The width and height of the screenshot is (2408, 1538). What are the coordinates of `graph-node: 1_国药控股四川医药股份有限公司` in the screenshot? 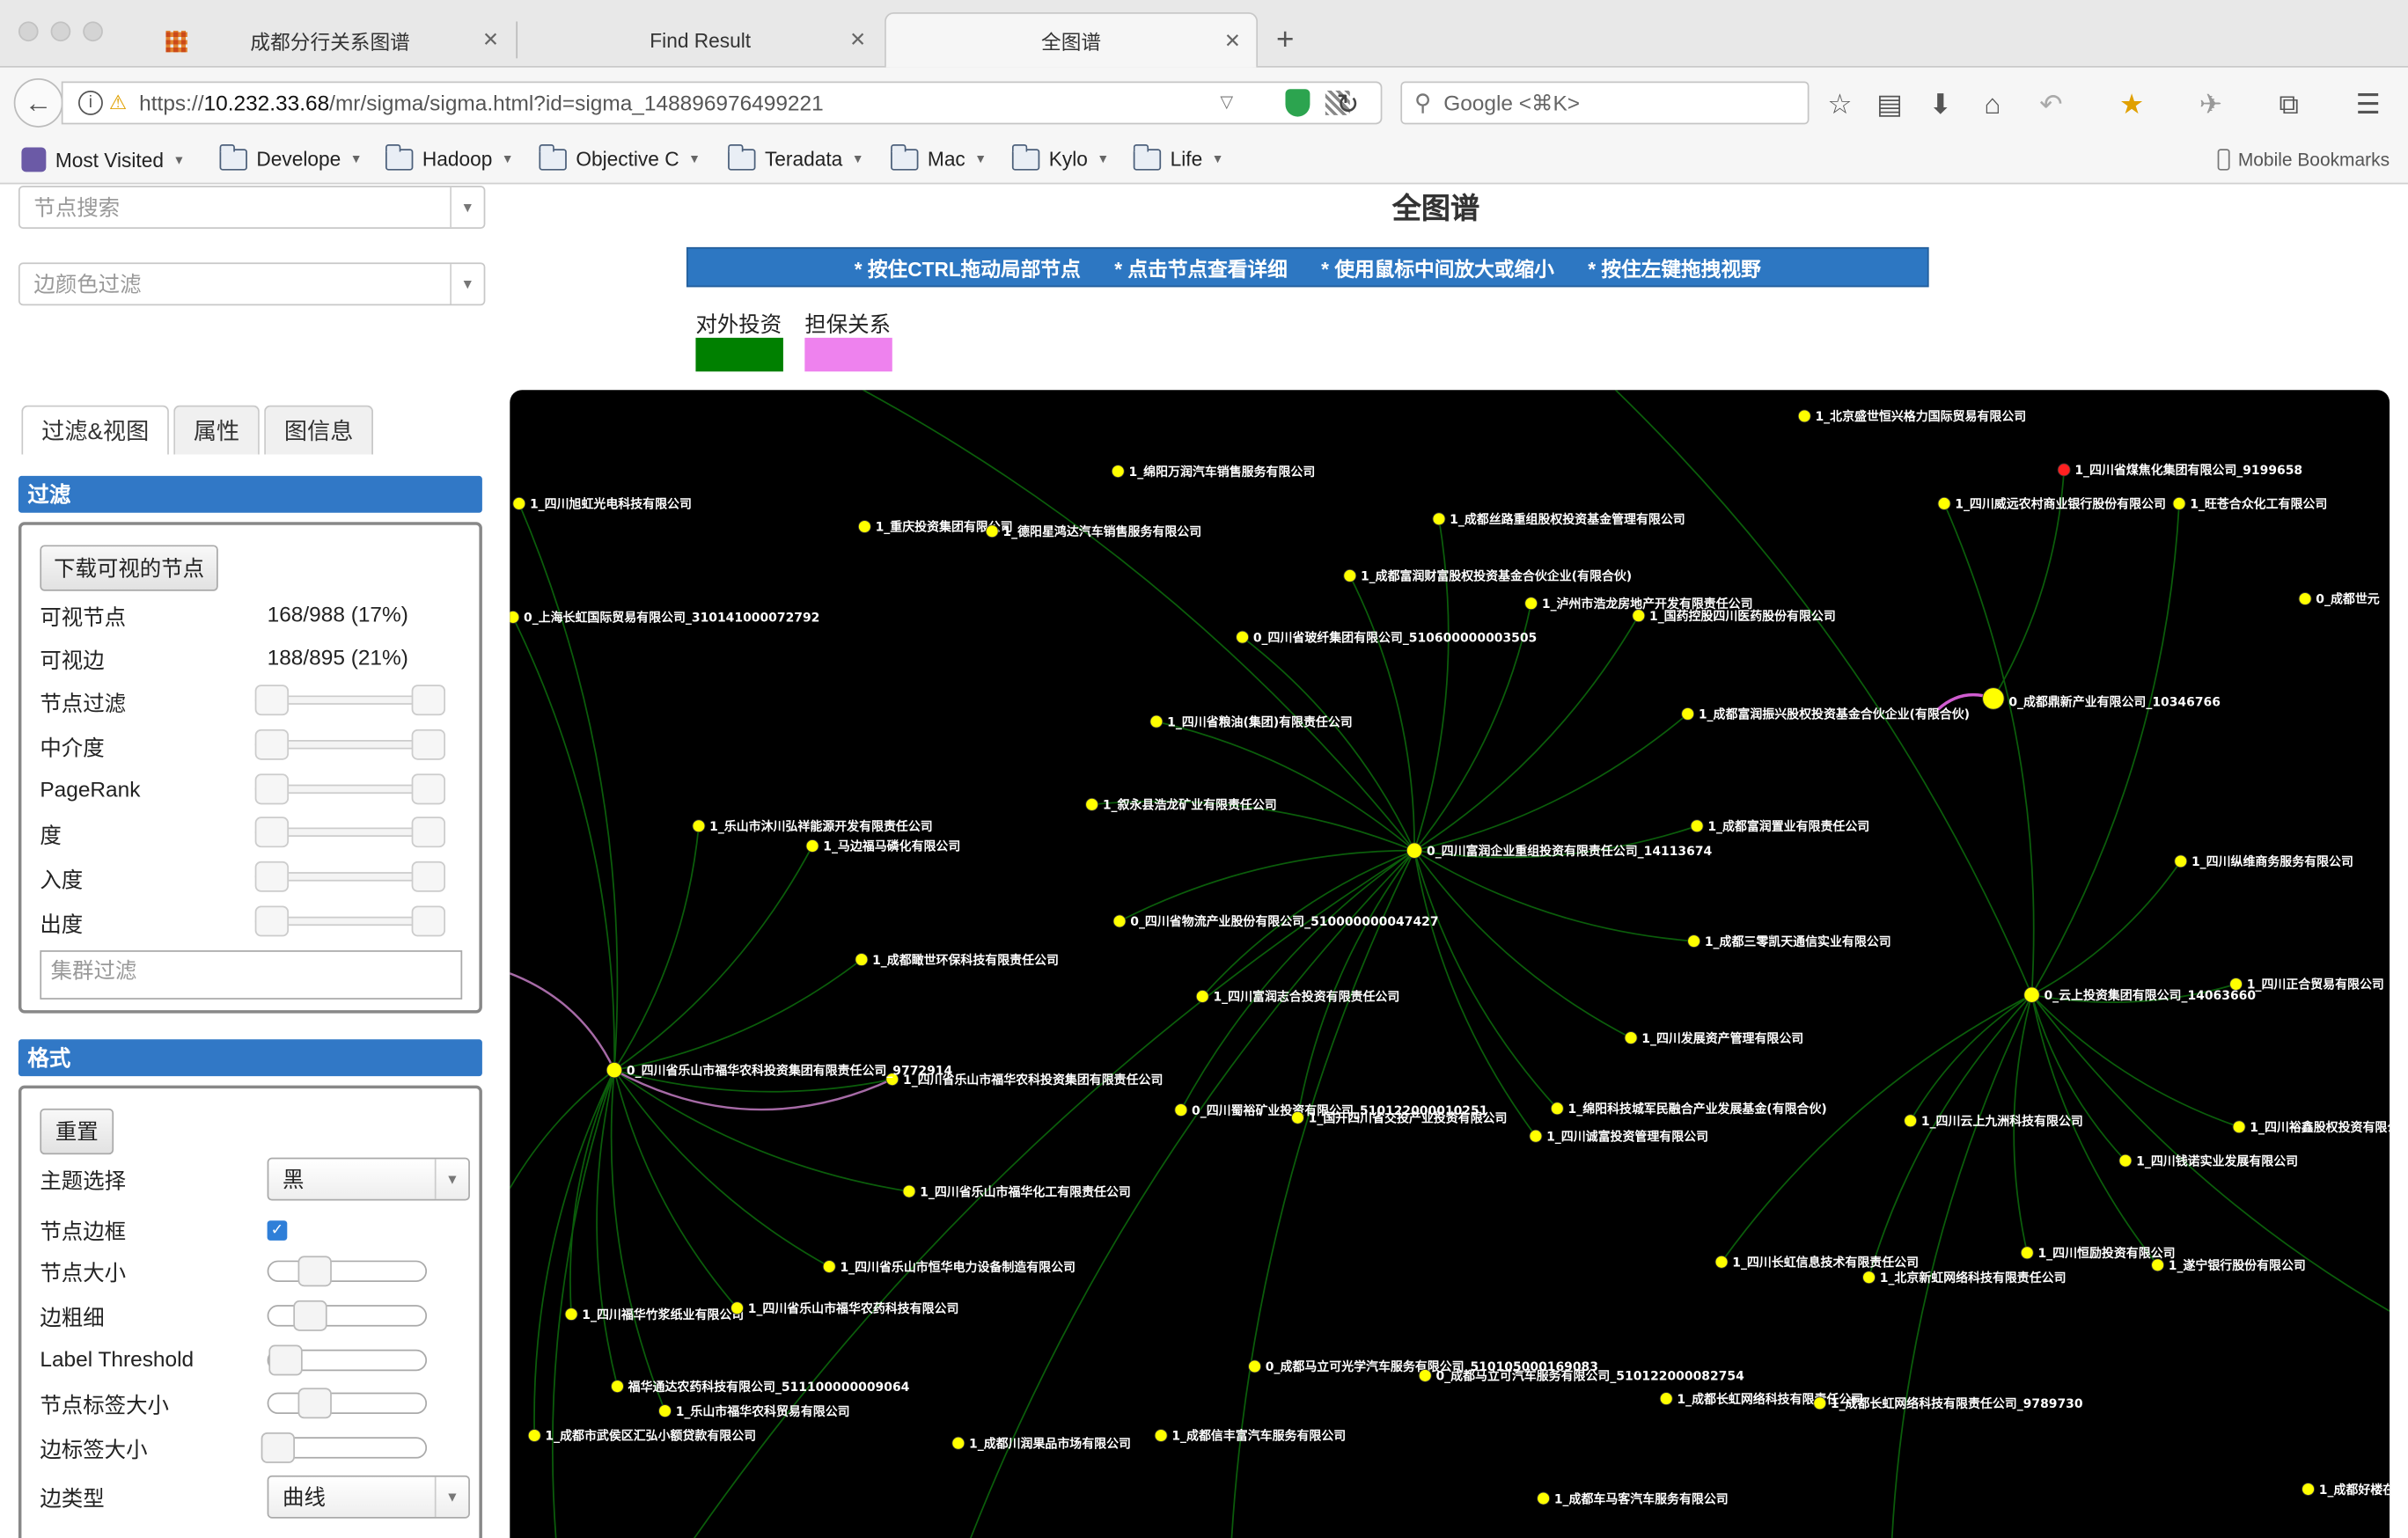 It's located at (1734, 616).